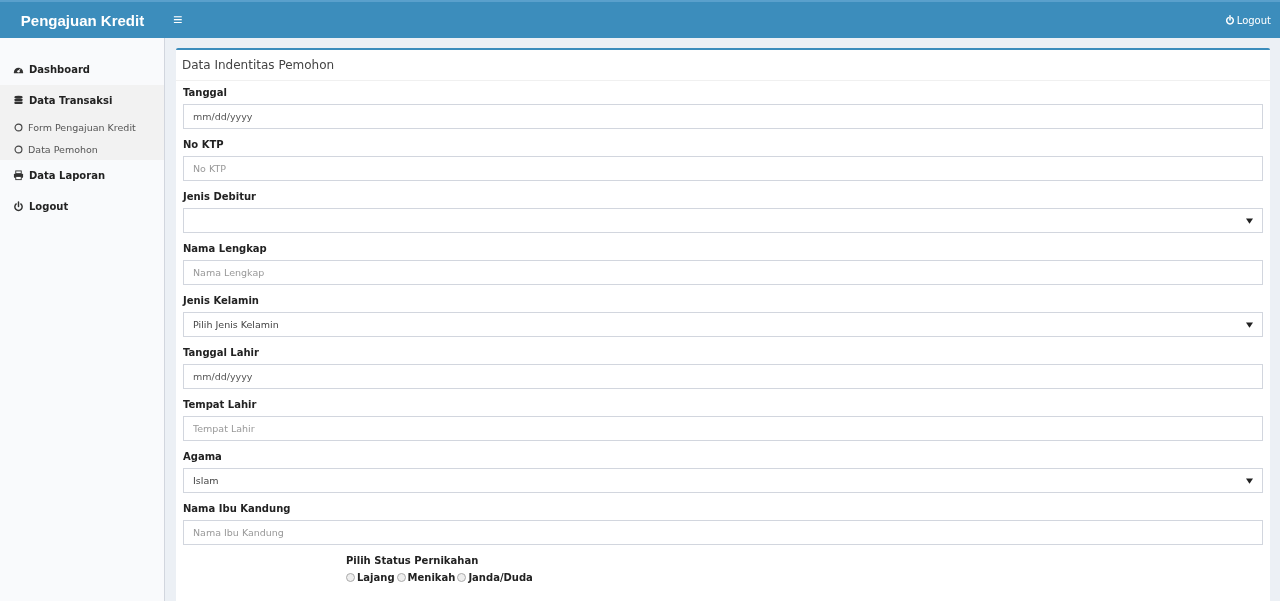 The height and width of the screenshot is (601, 1280). I want to click on field-label: Tanggal, so click(205, 92).